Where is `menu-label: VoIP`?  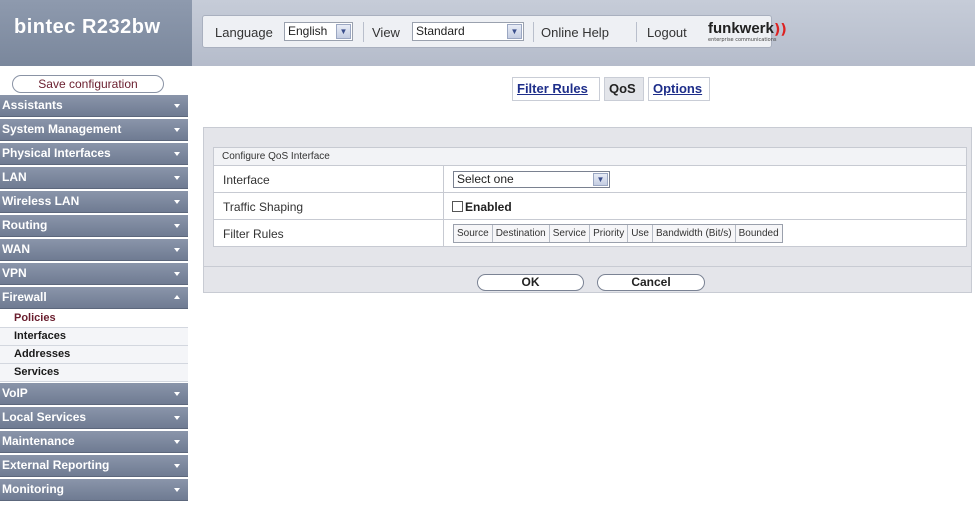
menu-label: VoIP is located at coordinates (15, 393).